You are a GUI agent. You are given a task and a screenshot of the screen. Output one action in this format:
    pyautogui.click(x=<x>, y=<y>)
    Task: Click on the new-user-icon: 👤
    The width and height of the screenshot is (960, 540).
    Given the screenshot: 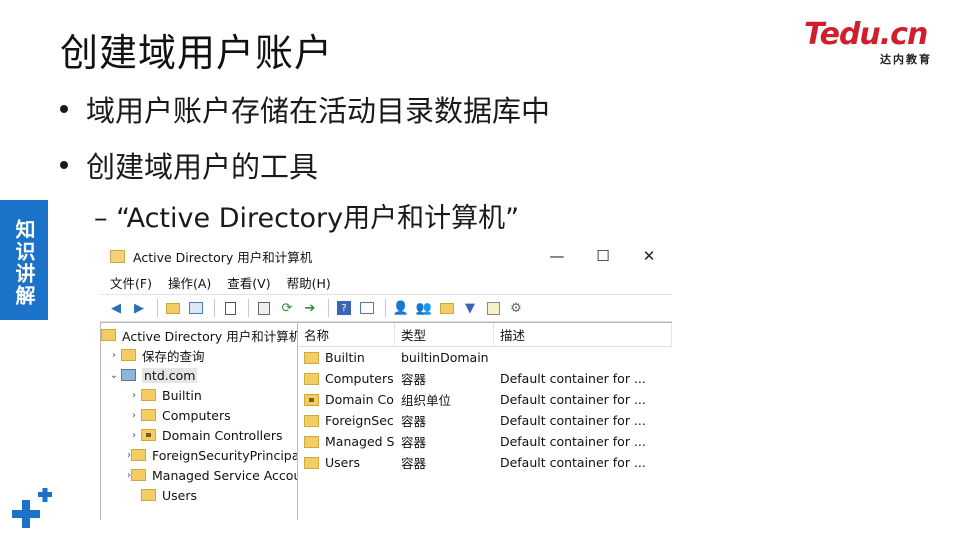 What is the action you would take?
    pyautogui.click(x=401, y=308)
    